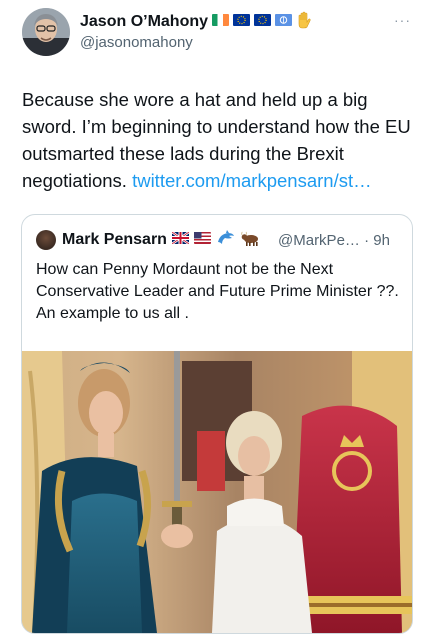 Image resolution: width=432 pixels, height=640 pixels. Describe the element at coordinates (180, 238) in the screenshot. I see `flag-uk-icon` at that location.